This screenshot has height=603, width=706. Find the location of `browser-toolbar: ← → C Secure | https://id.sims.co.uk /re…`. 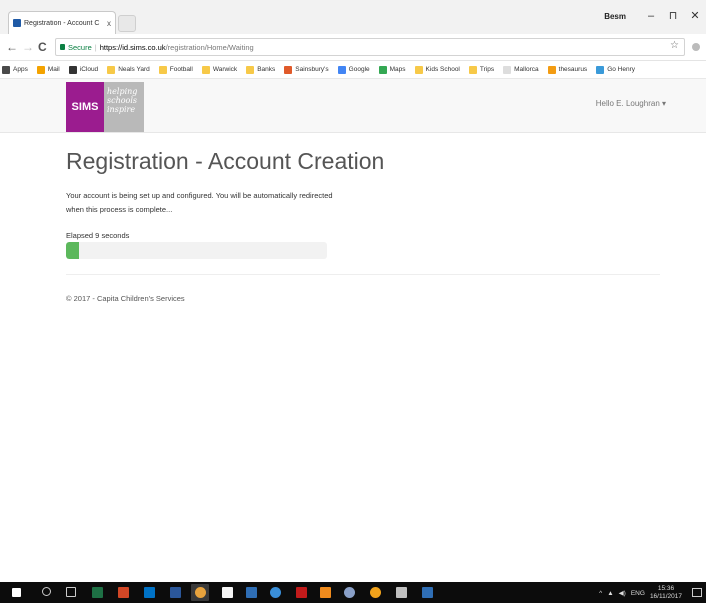

browser-toolbar: ← → C Secure | https://id.sims.co.uk /re… is located at coordinates (353, 47).